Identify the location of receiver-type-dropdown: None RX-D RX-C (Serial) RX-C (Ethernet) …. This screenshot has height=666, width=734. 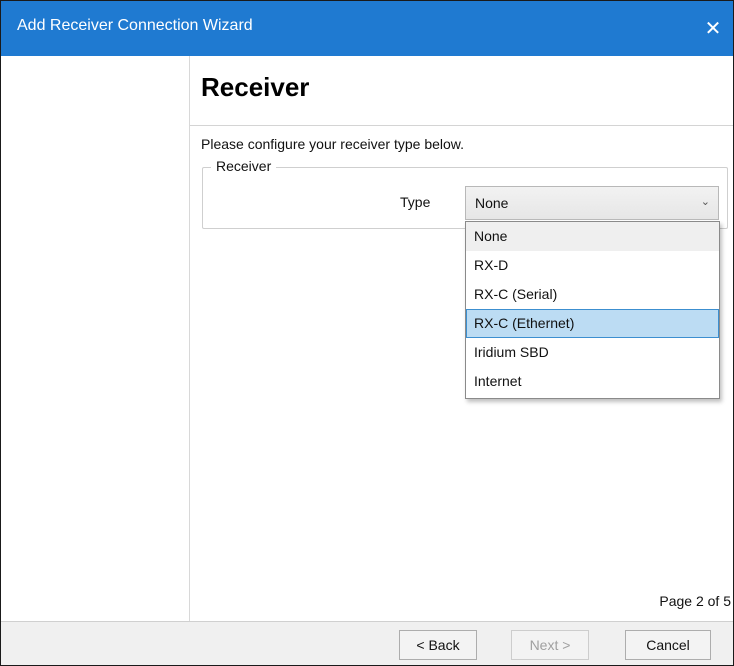
(592, 310).